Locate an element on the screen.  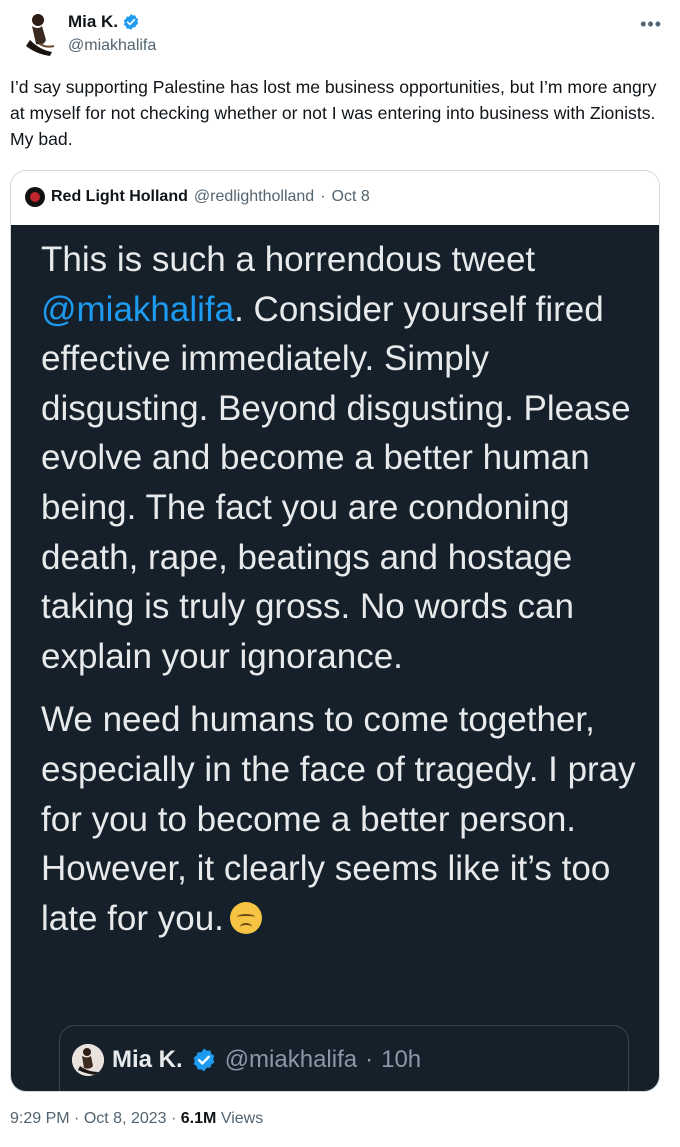
avatar is located at coordinates (40, 34).